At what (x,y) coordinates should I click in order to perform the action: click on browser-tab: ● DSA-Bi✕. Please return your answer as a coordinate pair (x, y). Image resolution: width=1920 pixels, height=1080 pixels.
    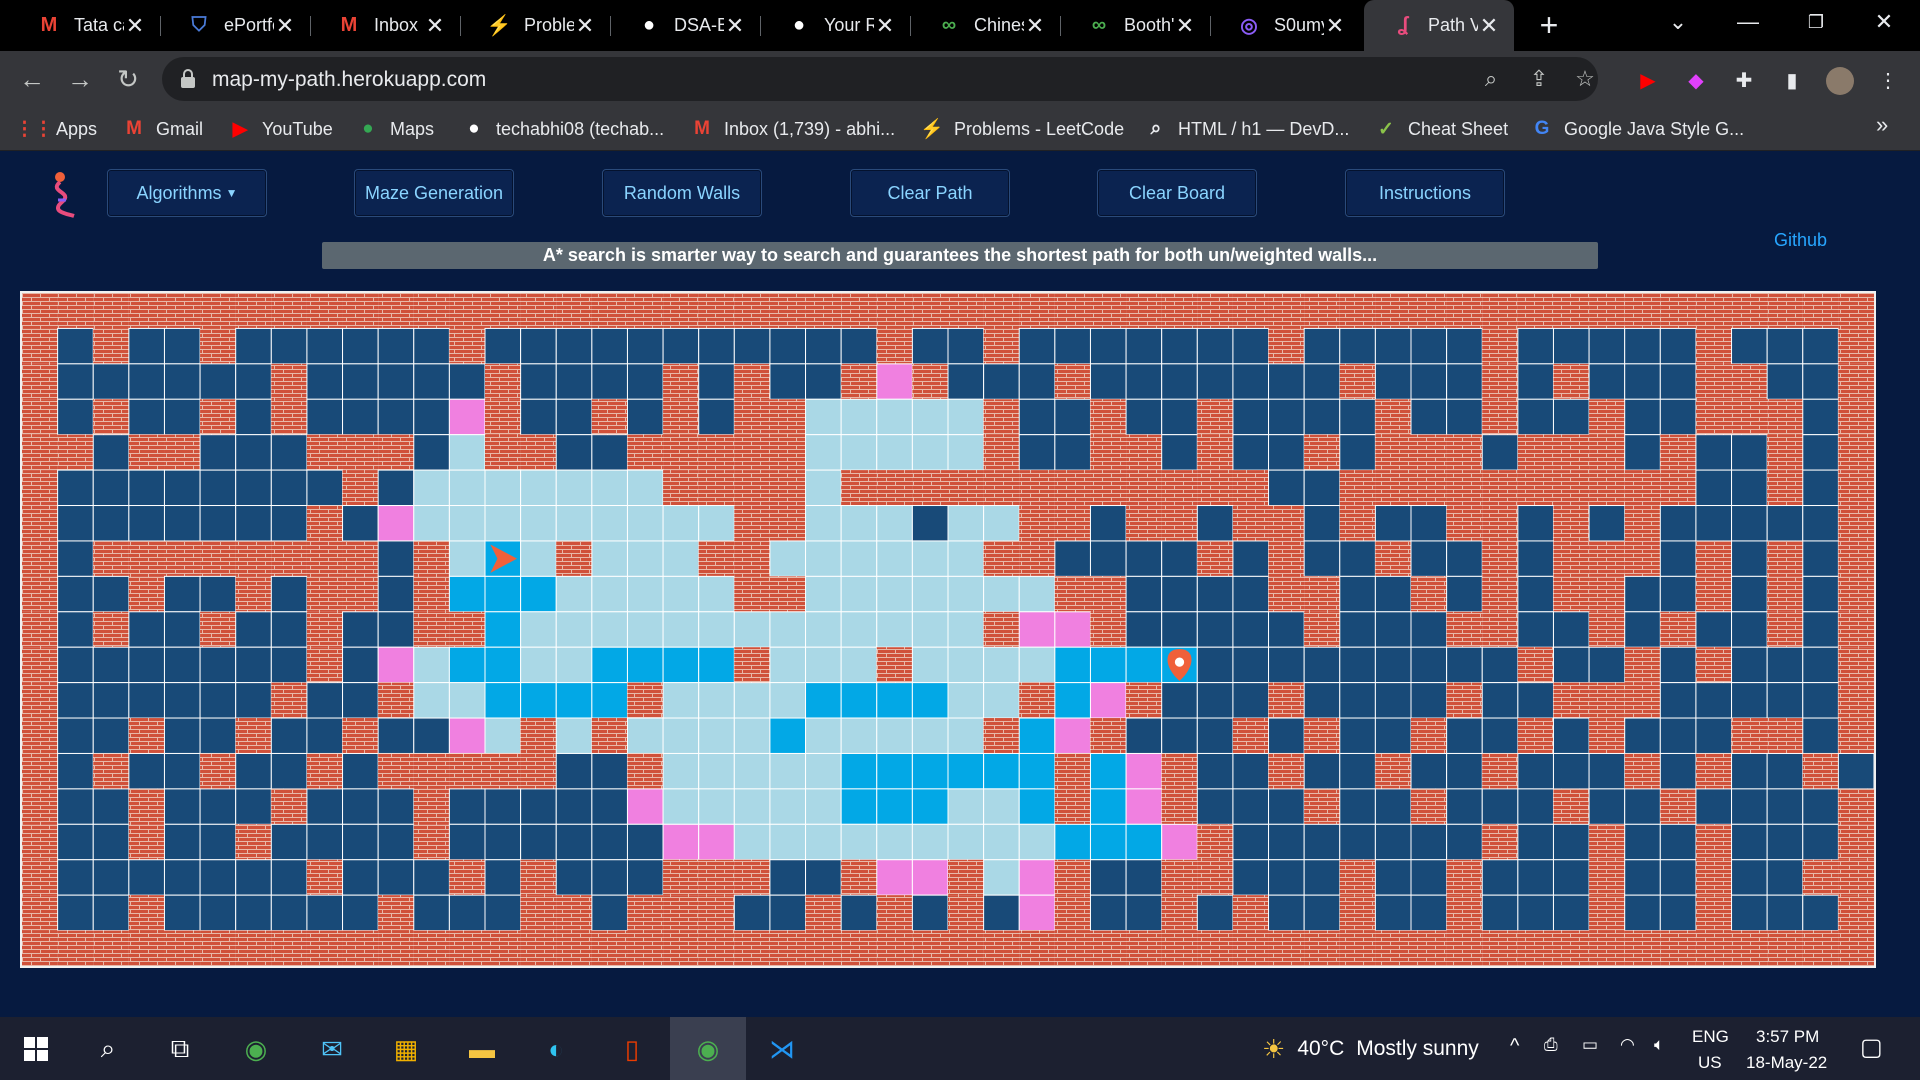
    Looking at the image, I should click on (685, 25).